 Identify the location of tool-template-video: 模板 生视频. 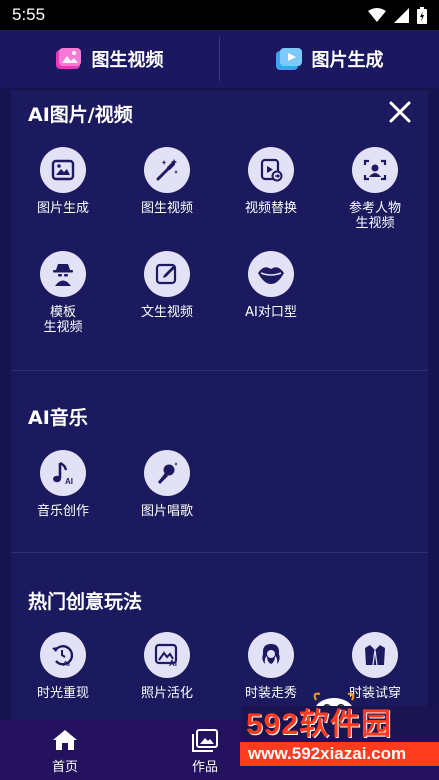
(63, 293).